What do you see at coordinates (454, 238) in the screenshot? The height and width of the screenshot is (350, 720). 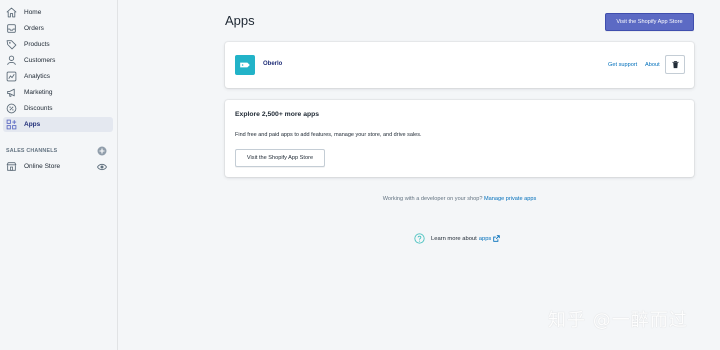 I see `learn-more-text: Learn more about` at bounding box center [454, 238].